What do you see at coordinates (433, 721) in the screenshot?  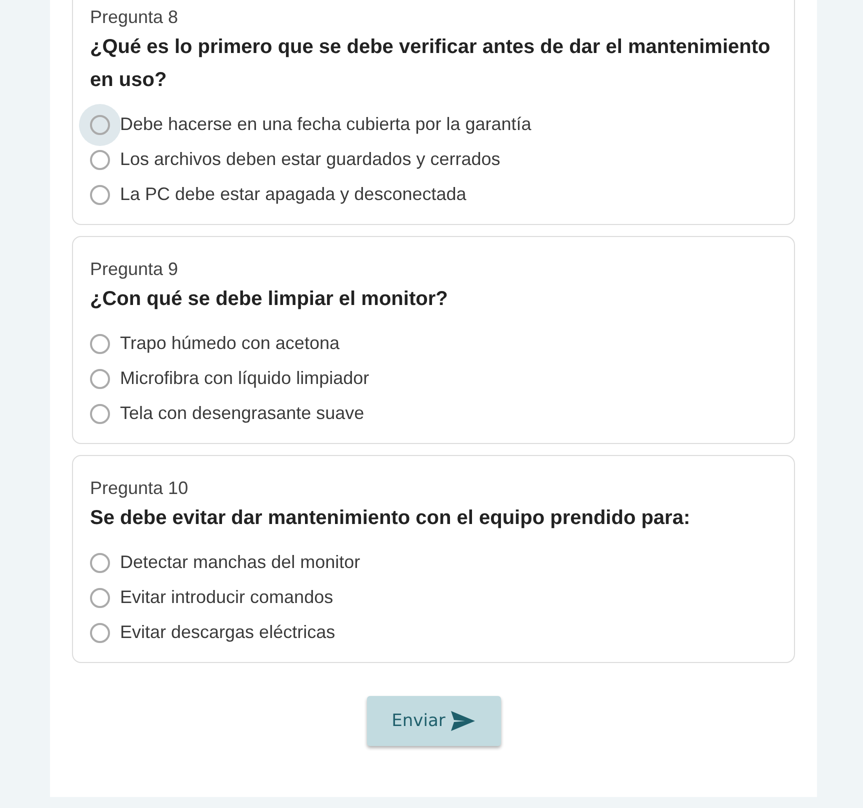 I see `submit-button: Enviar` at bounding box center [433, 721].